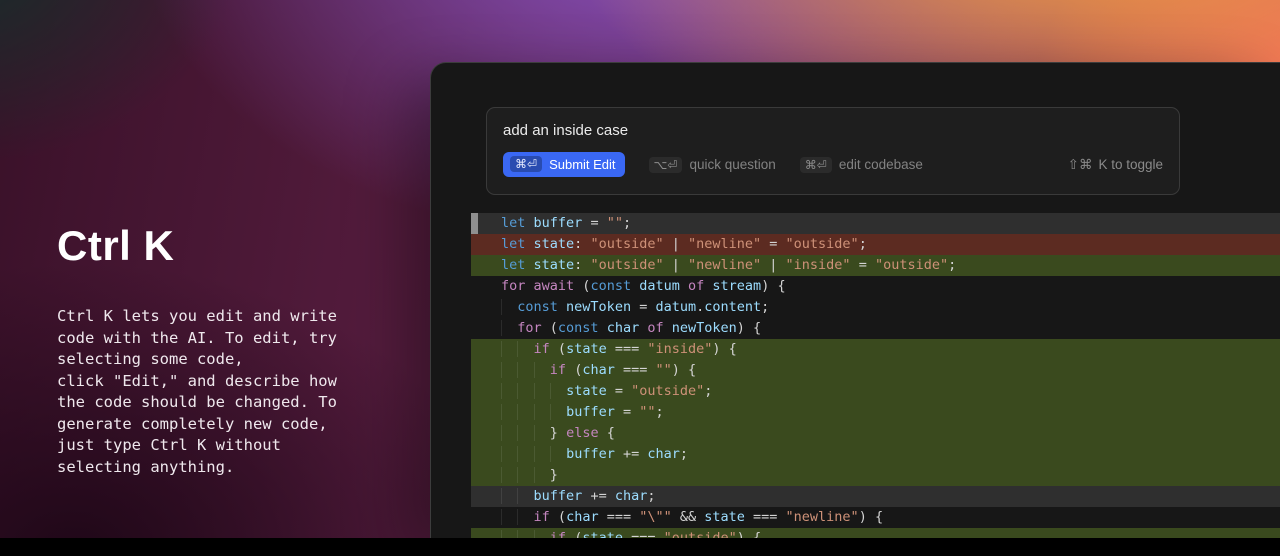 The height and width of the screenshot is (556, 1280). What do you see at coordinates (474, 223) in the screenshot?
I see `diff-marker` at bounding box center [474, 223].